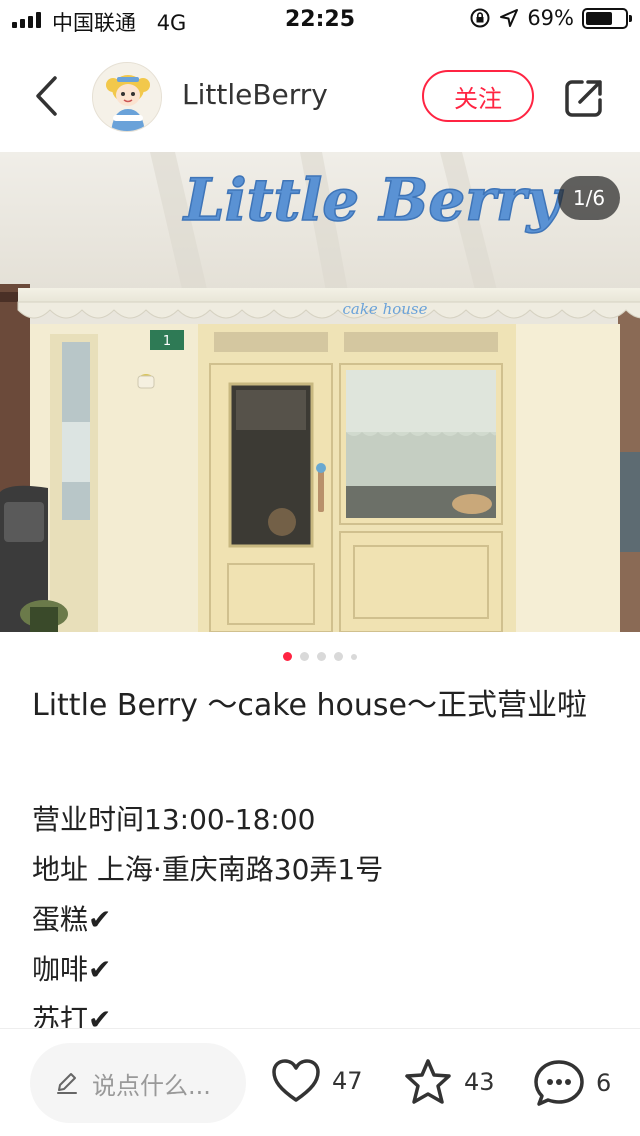 The width and height of the screenshot is (640, 1136). Describe the element at coordinates (287, 656) in the screenshot. I see `carousel-dot-active` at that location.